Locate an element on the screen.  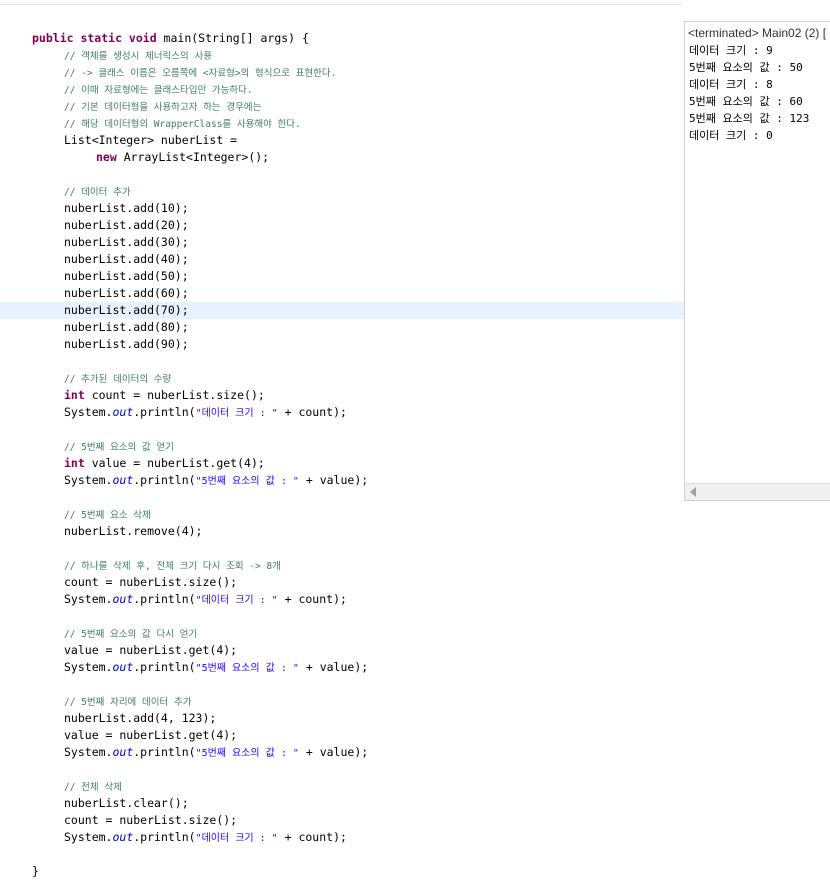
code-line: nuberList.add(40); is located at coordinates (373, 259).